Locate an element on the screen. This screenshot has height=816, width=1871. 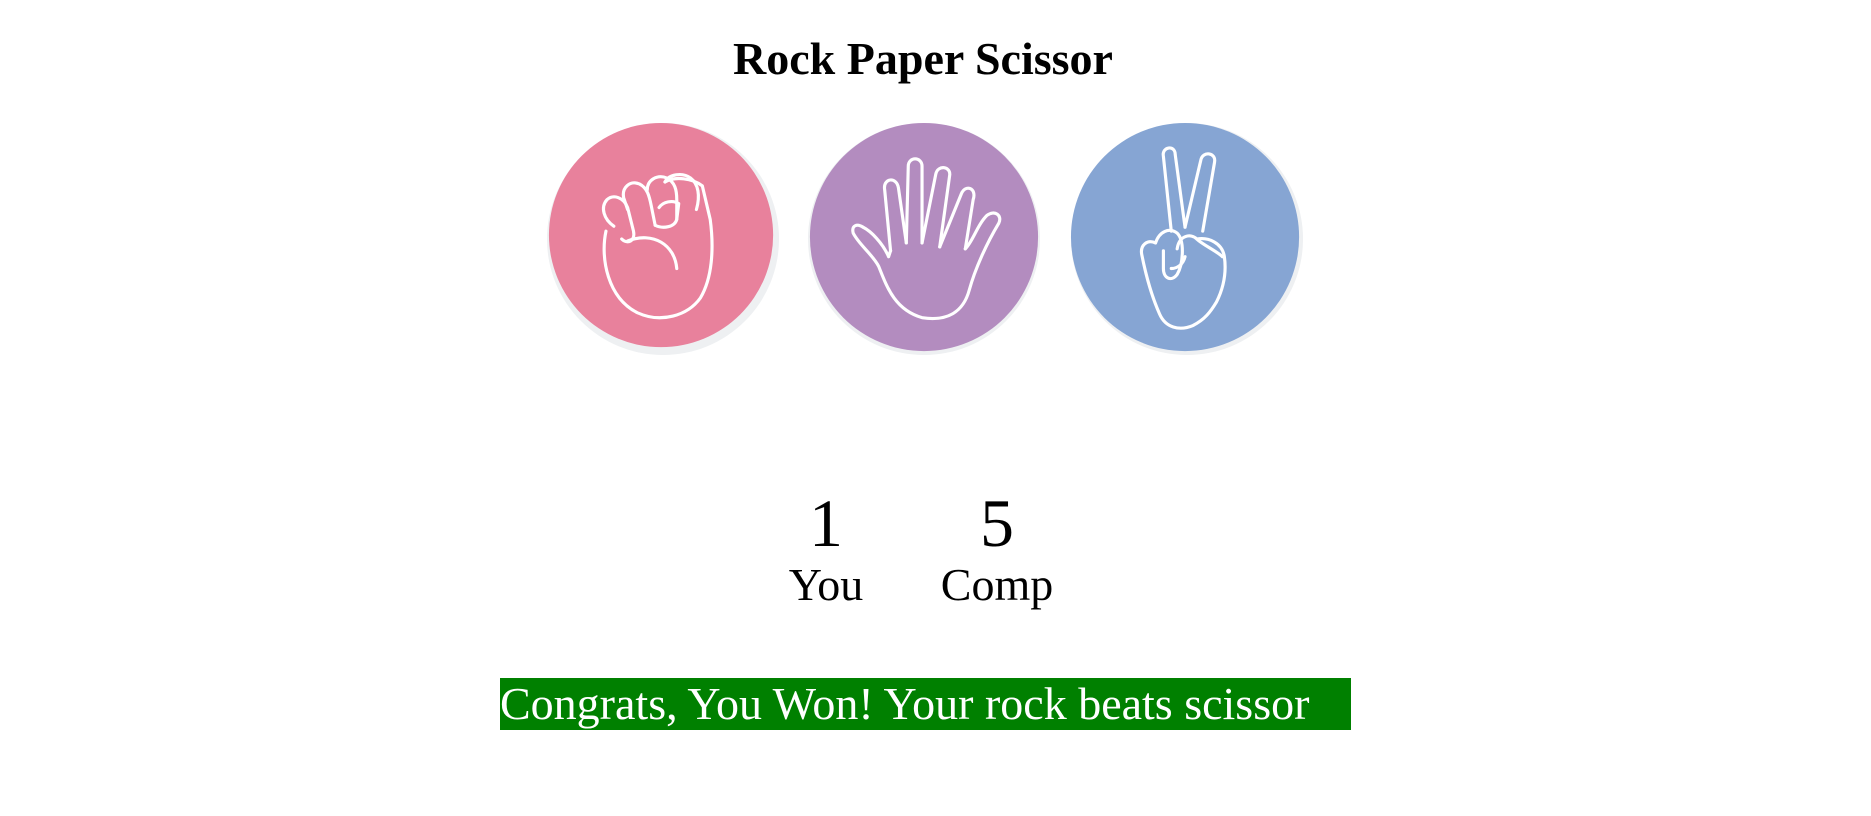
open-hand-icon is located at coordinates (924, 239).